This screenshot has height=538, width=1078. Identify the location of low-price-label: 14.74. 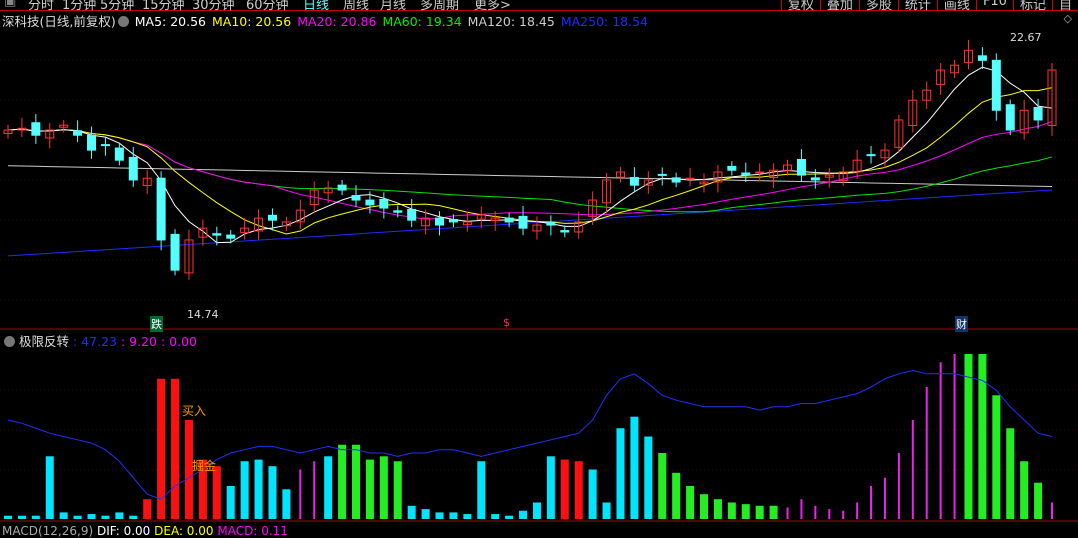
(203, 314).